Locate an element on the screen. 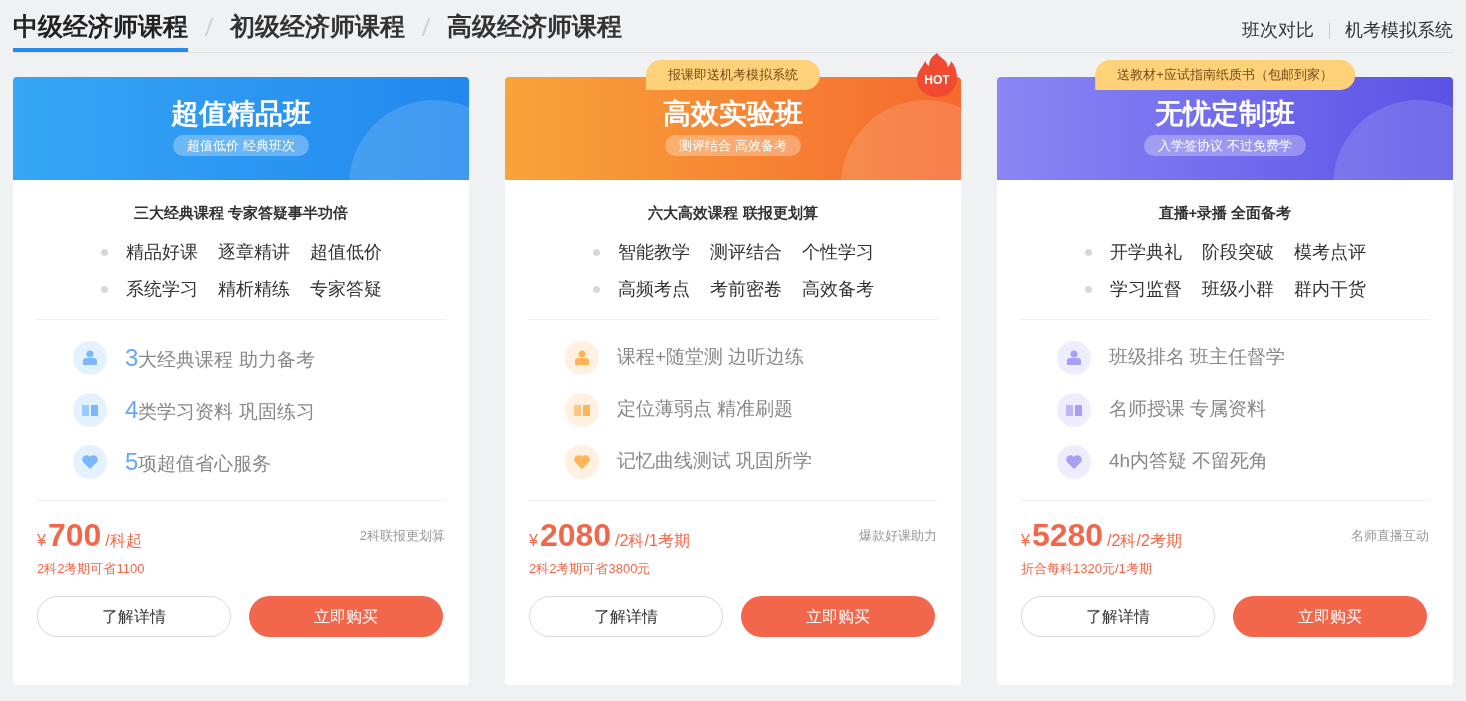 The width and height of the screenshot is (1466, 701). course-tab: 中级经济师课程 is located at coordinates (100, 26).